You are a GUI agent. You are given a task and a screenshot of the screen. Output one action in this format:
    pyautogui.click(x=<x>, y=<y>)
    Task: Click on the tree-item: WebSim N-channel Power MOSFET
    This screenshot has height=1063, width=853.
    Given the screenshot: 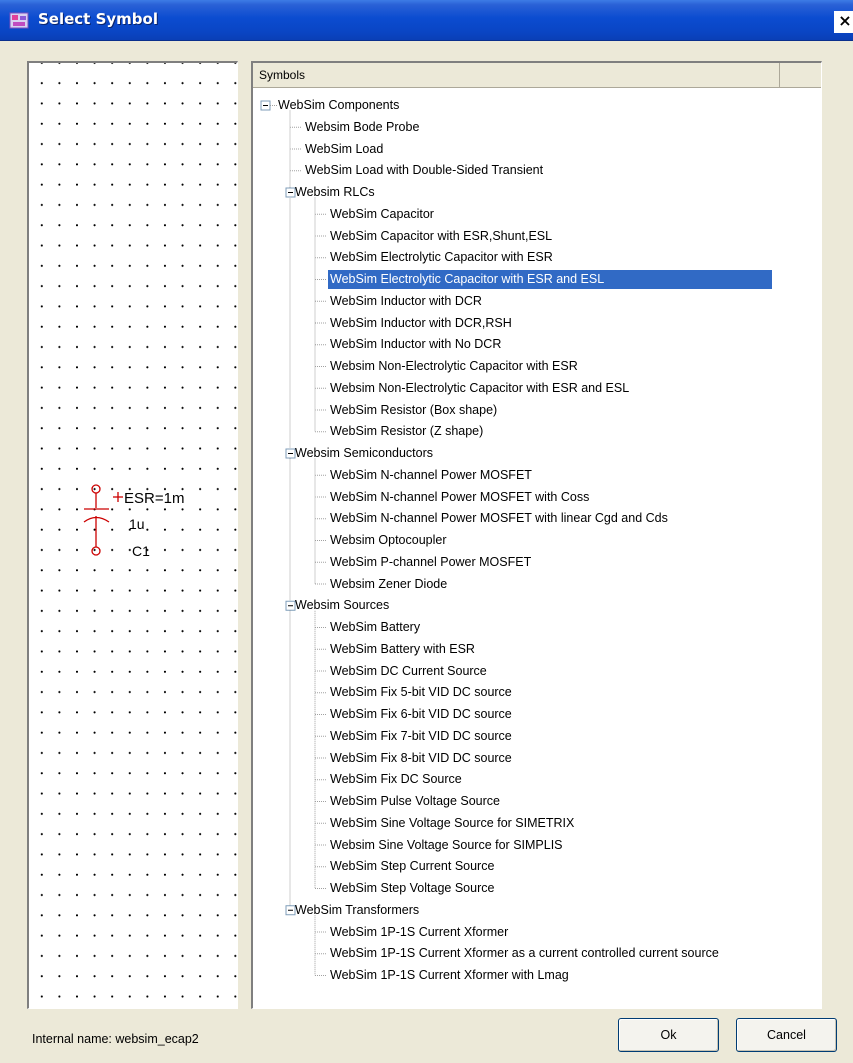 What is the action you would take?
    pyautogui.click(x=431, y=475)
    